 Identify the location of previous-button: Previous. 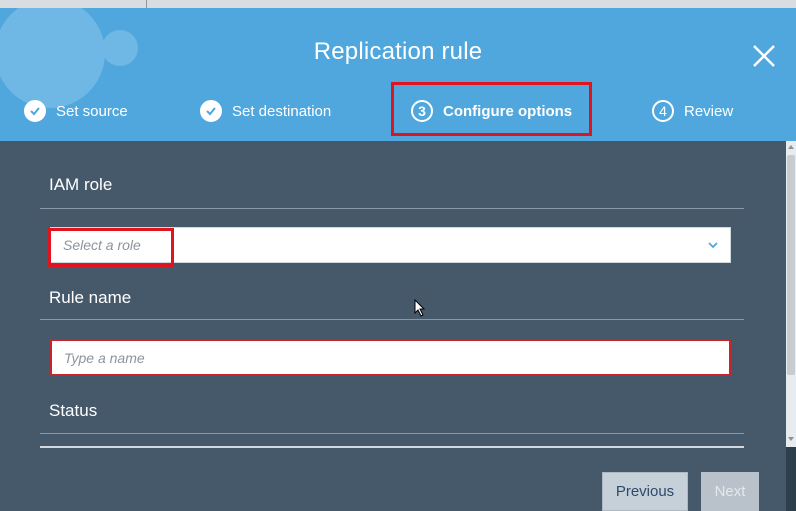
(645, 491).